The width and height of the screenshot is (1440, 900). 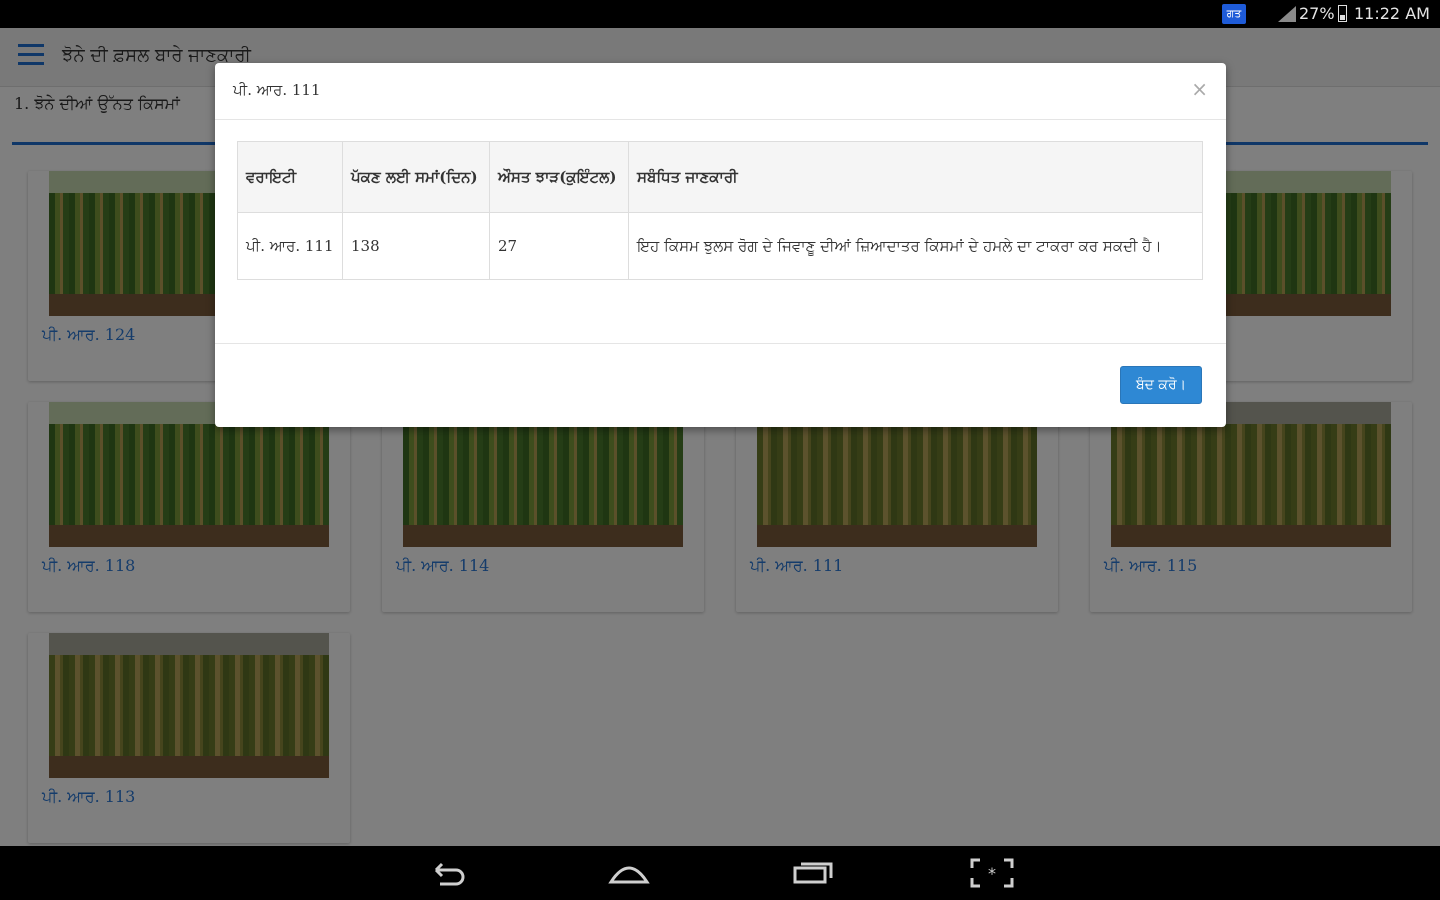 What do you see at coordinates (720, 385) in the screenshot?
I see `dialog-footer: ਬੰਦ ਕਰੋ।` at bounding box center [720, 385].